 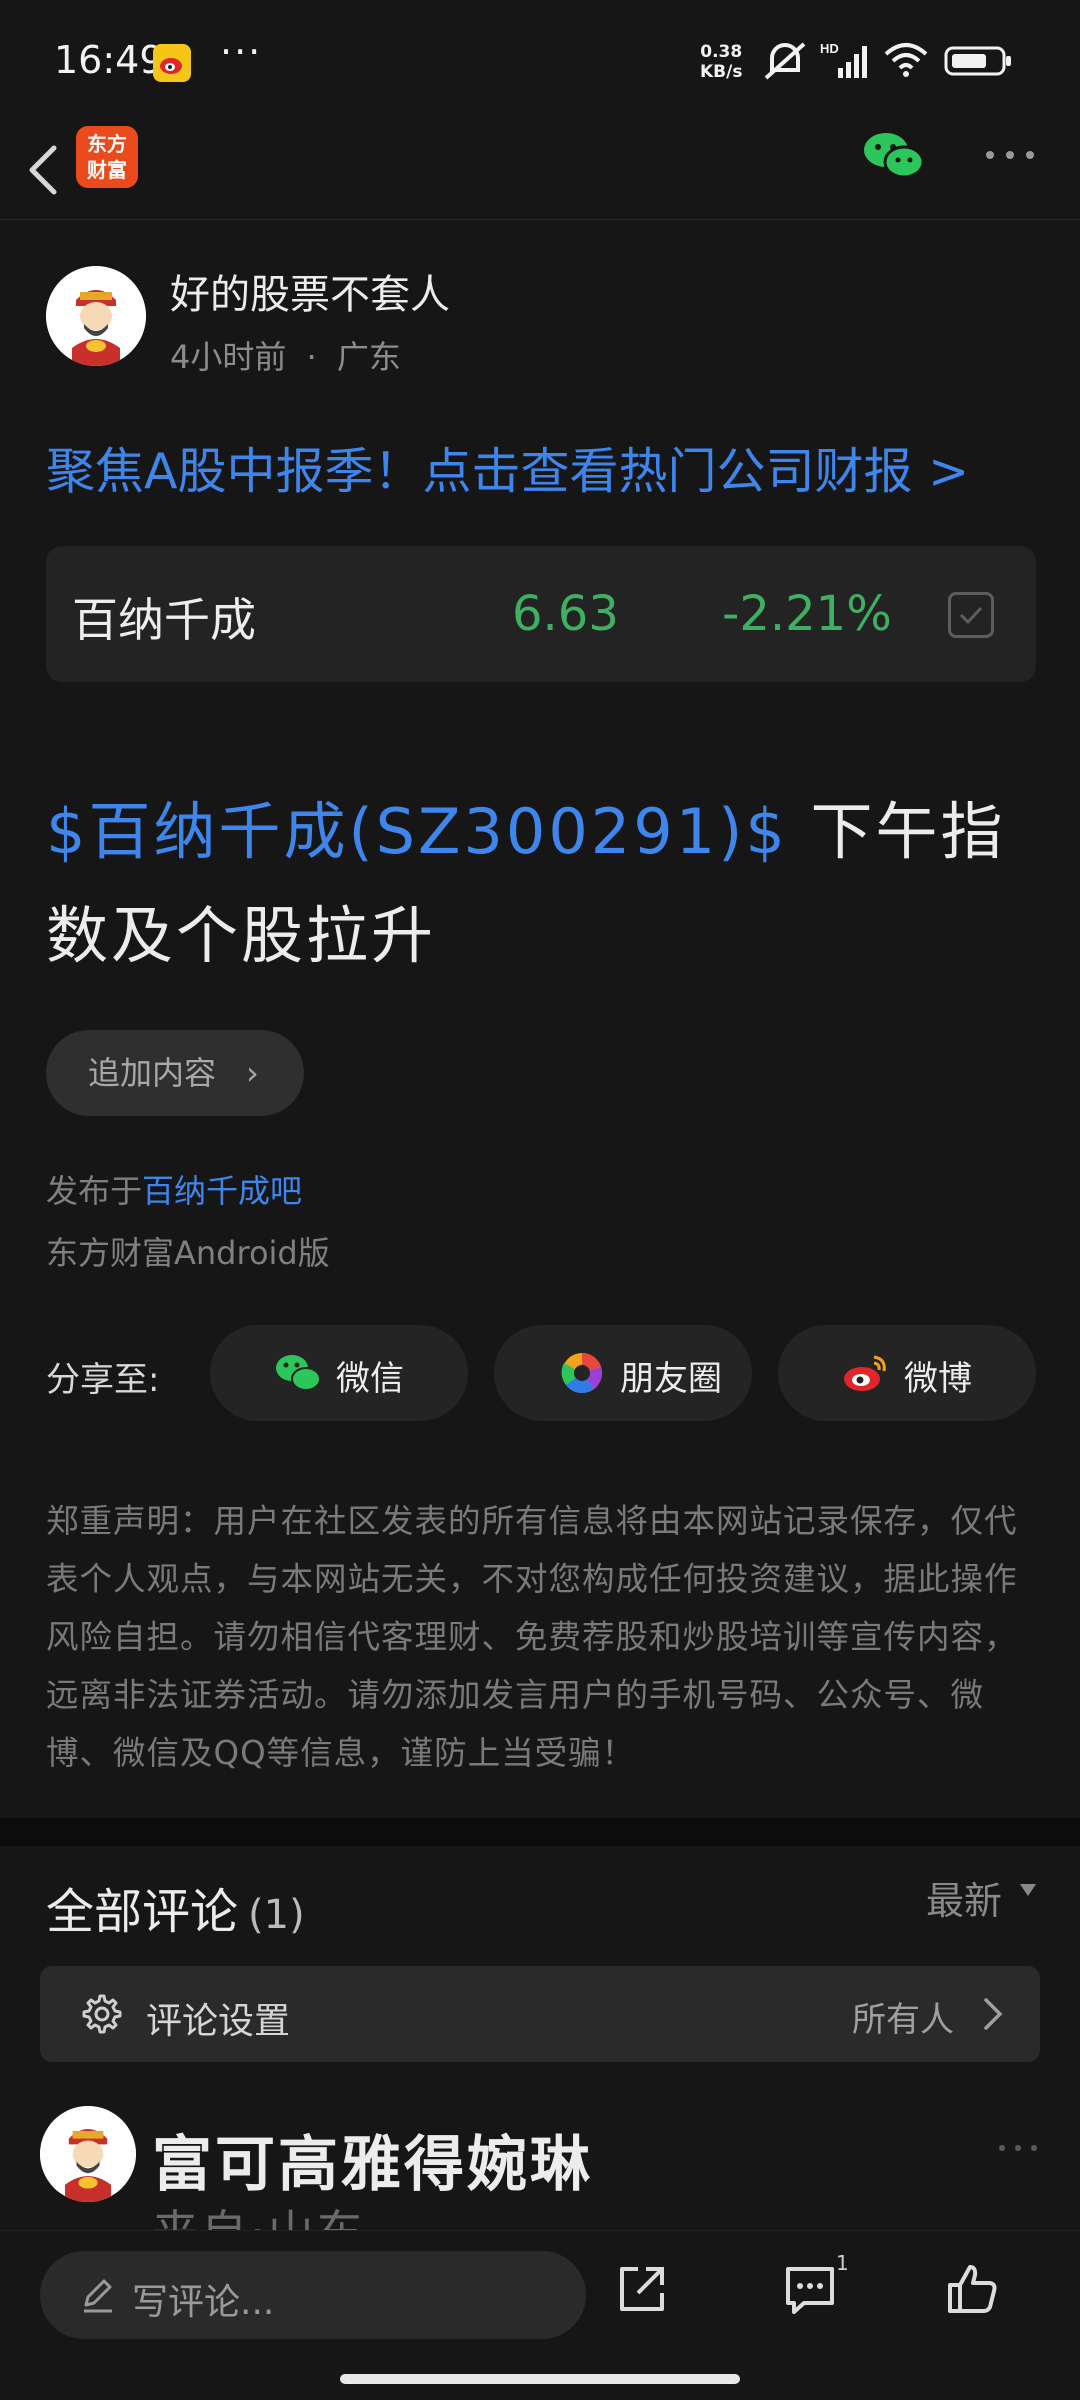 What do you see at coordinates (540, 60) in the screenshot?
I see `status-bar: 16:49 ··· 0.38 KB/s HD` at bounding box center [540, 60].